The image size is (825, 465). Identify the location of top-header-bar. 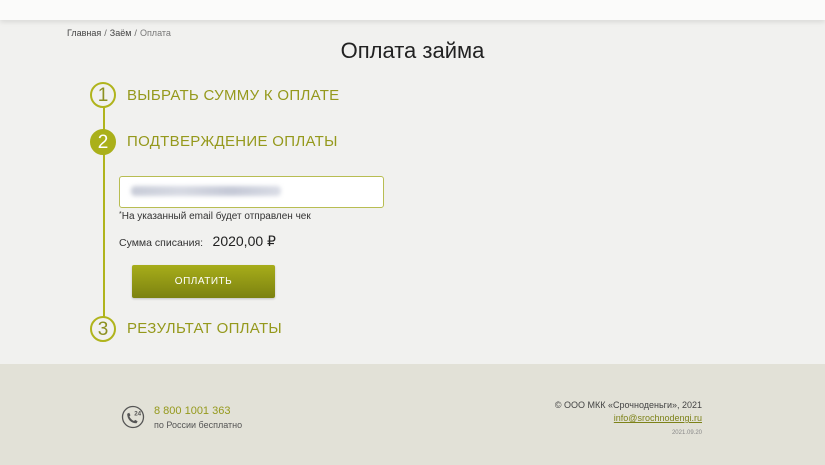
(412, 10).